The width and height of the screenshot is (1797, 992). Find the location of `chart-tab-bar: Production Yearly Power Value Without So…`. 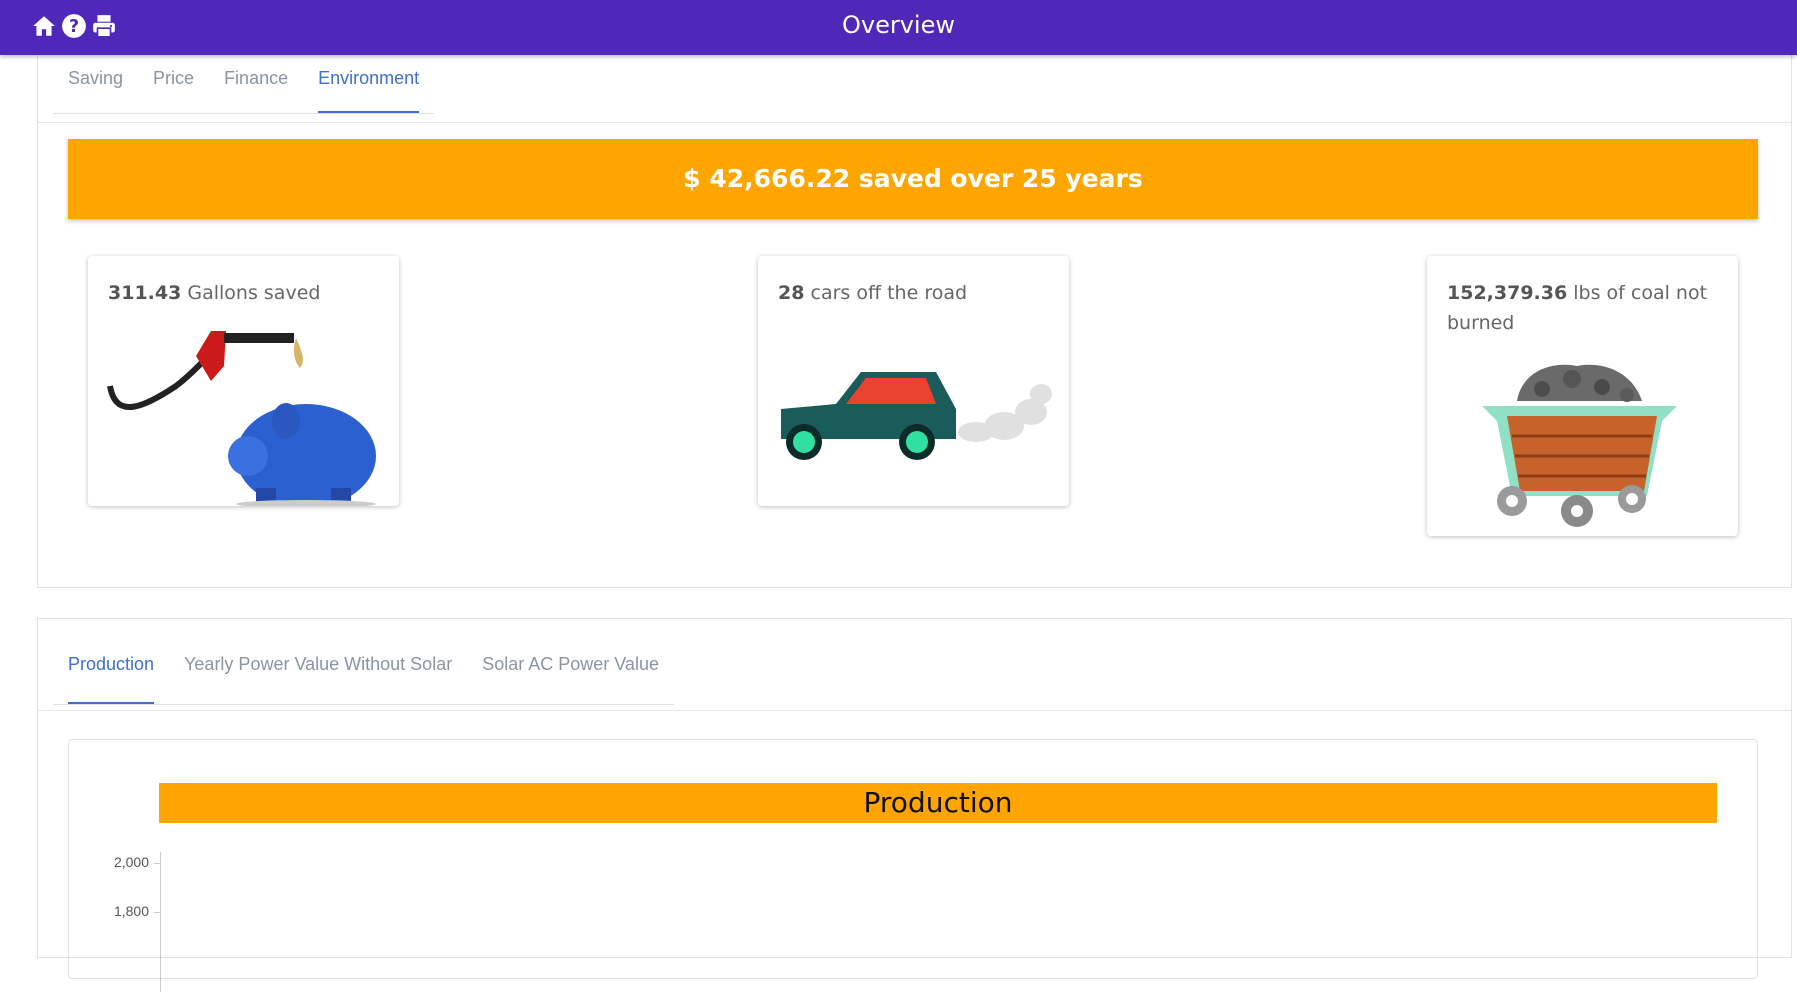

chart-tab-bar: Production Yearly Power Value Without So… is located at coordinates (363, 679).